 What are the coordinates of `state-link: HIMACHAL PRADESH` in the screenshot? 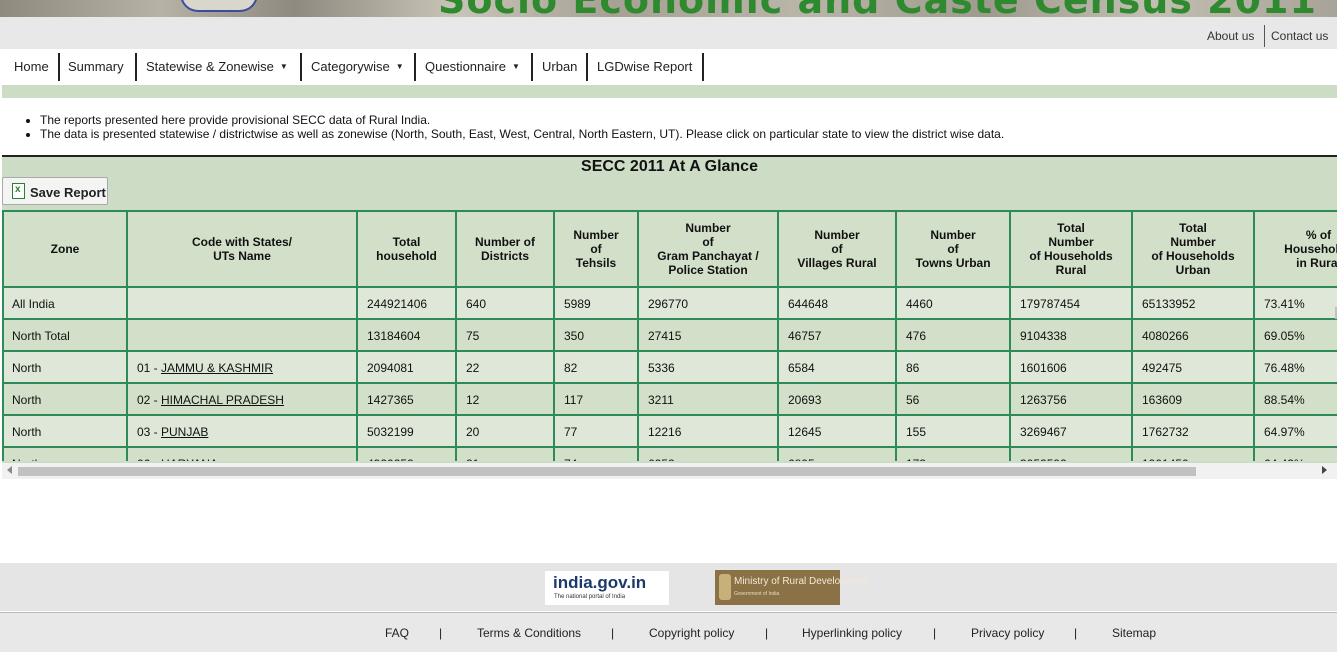 It's located at (222, 400).